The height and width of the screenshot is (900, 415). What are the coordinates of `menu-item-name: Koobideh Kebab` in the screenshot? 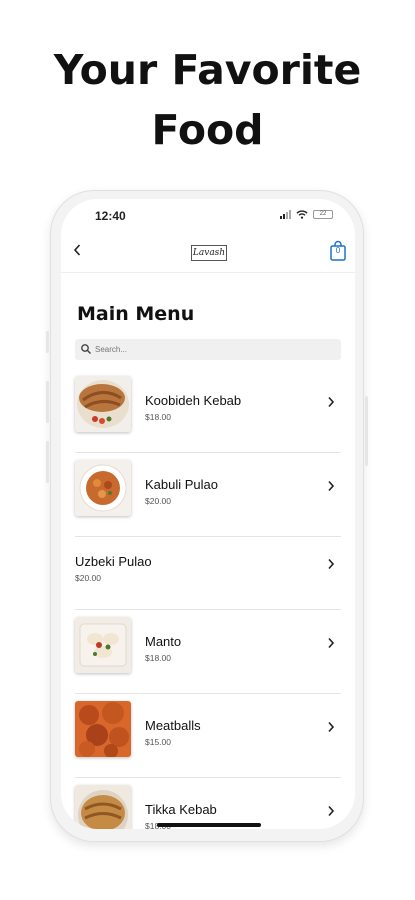 It's located at (193, 400).